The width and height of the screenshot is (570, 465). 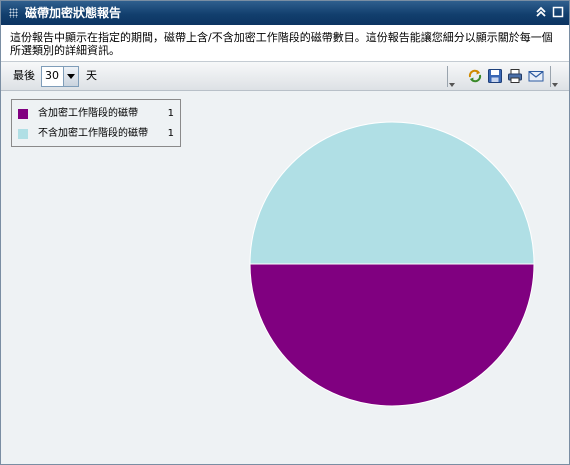 I want to click on days-select-value: 30, so click(x=52, y=75).